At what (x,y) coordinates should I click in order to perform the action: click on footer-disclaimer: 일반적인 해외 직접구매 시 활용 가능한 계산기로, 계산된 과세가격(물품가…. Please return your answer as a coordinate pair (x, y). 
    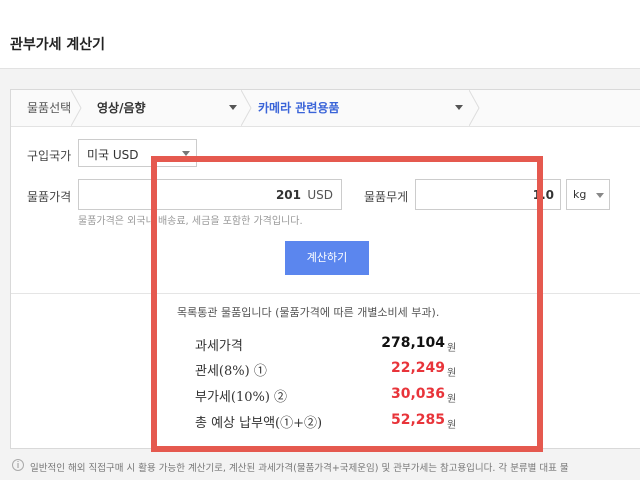
    Looking at the image, I should click on (299, 468).